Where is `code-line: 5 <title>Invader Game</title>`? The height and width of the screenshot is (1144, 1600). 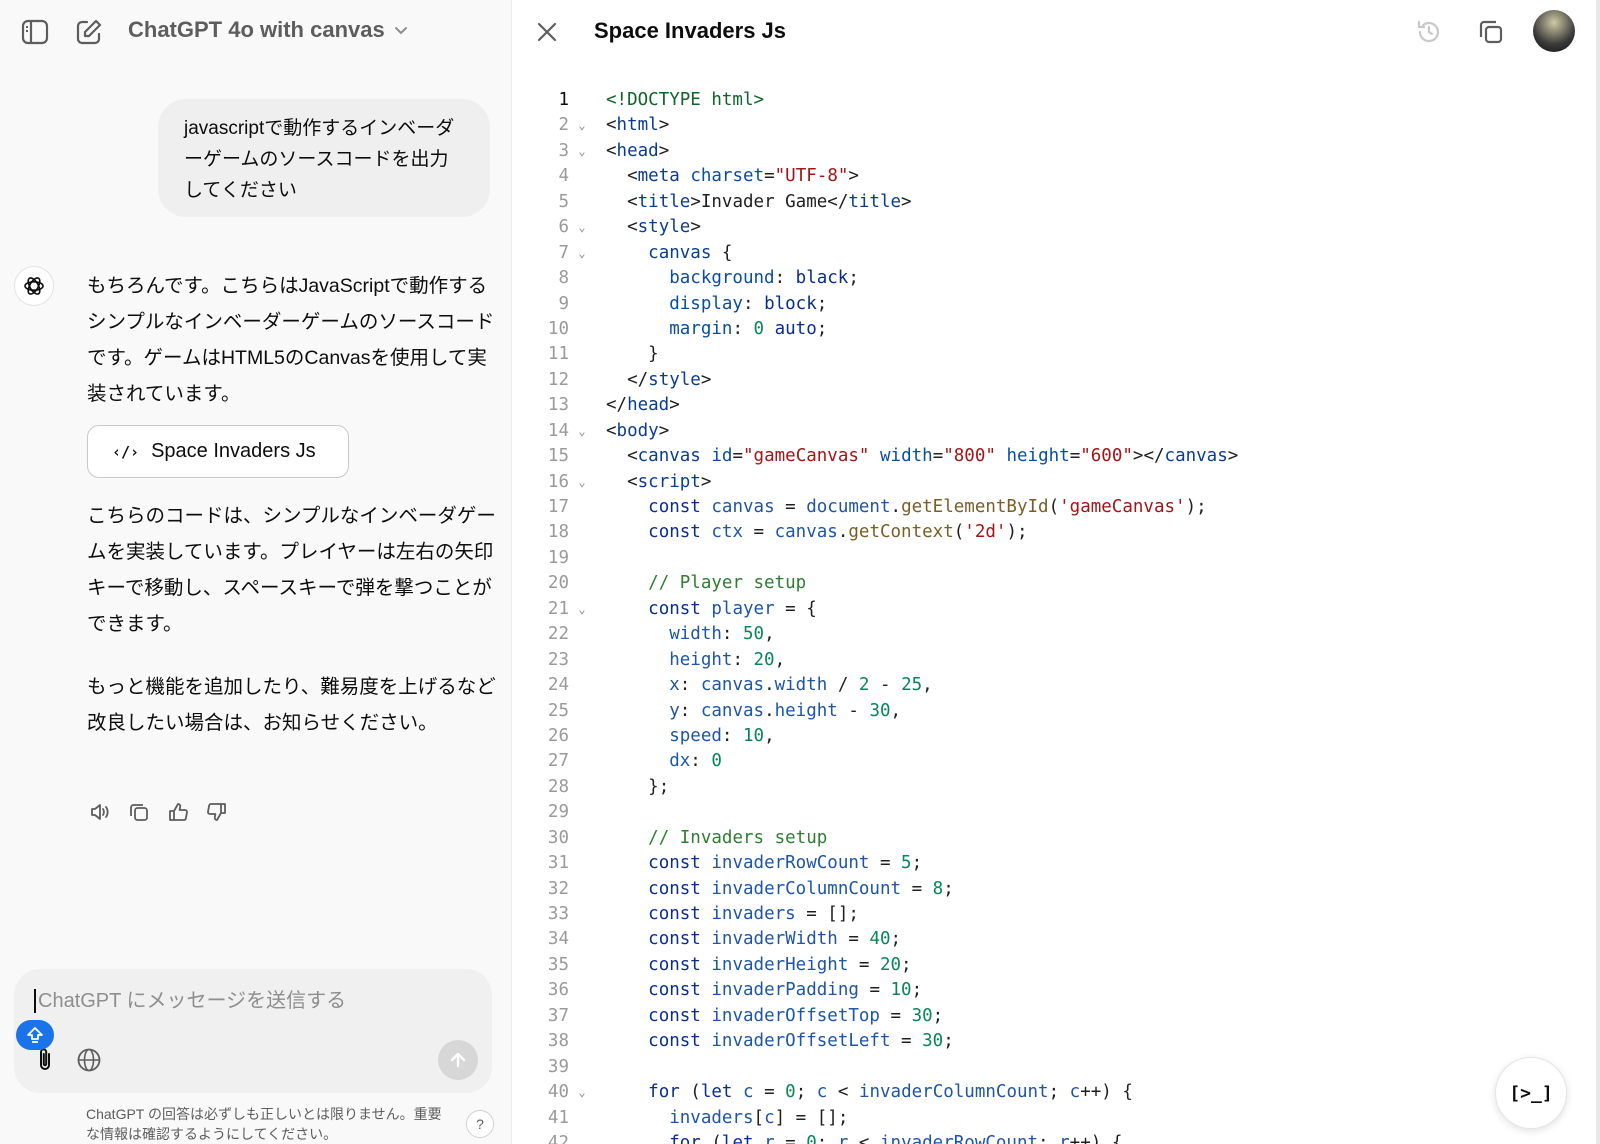
code-line: 5 <title>Invader Game</title> is located at coordinates (1048, 202).